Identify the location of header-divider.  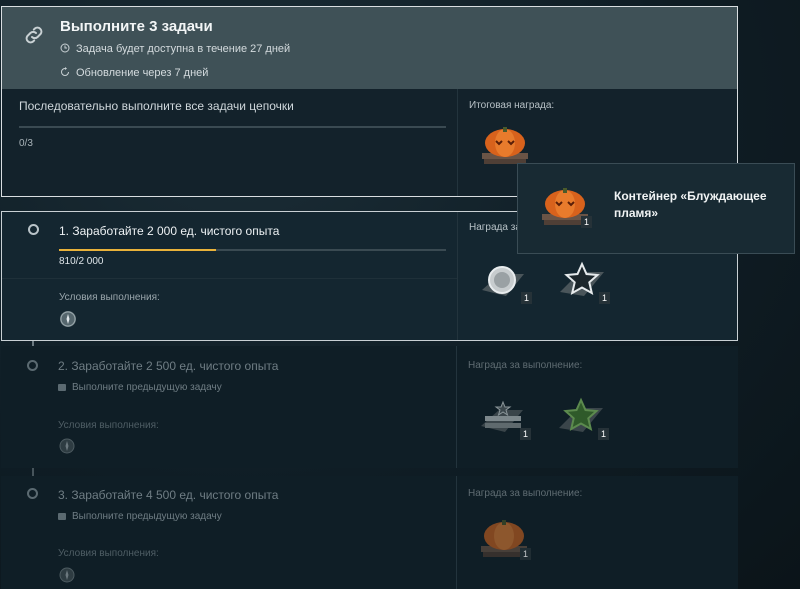
(457, 142).